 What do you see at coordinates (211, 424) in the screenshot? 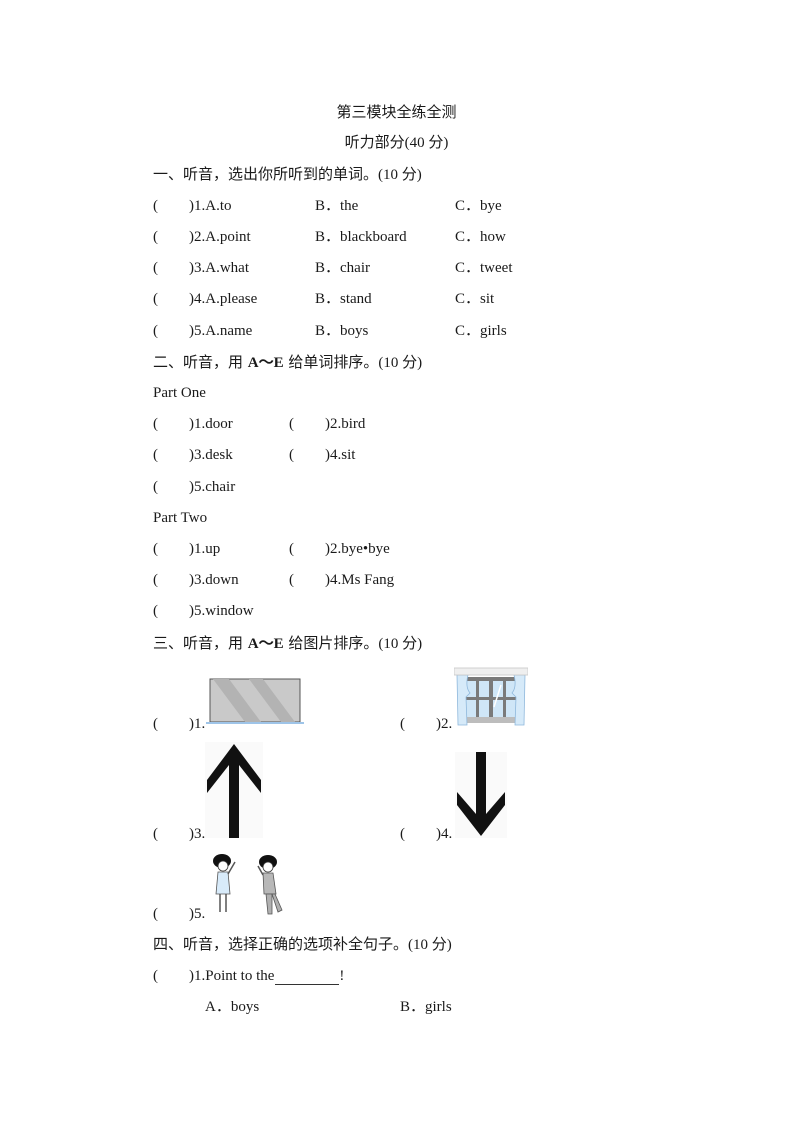
I see `item-word: )1.door` at bounding box center [211, 424].